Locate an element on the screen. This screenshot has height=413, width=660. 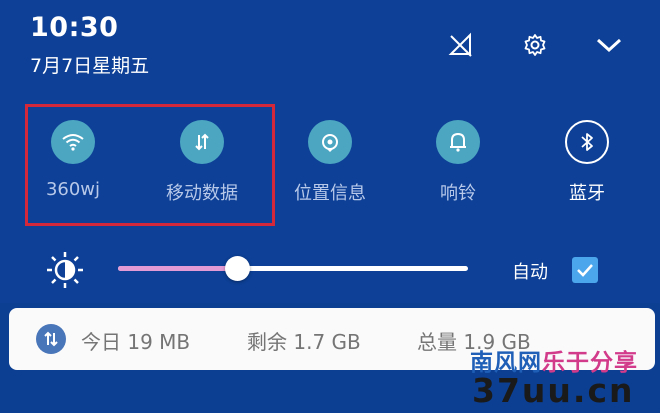
tile-location-label: 位置信息 is located at coordinates (330, 193).